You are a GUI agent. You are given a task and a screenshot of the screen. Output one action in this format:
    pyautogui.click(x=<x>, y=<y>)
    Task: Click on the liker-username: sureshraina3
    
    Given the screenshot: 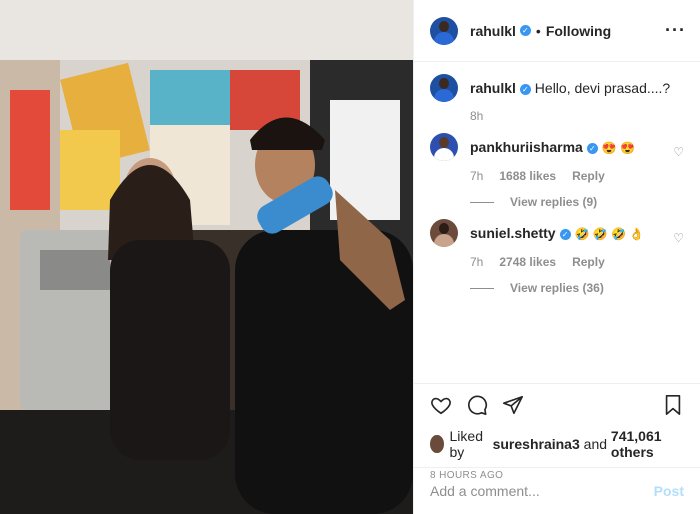 What is the action you would take?
    pyautogui.click(x=536, y=444)
    